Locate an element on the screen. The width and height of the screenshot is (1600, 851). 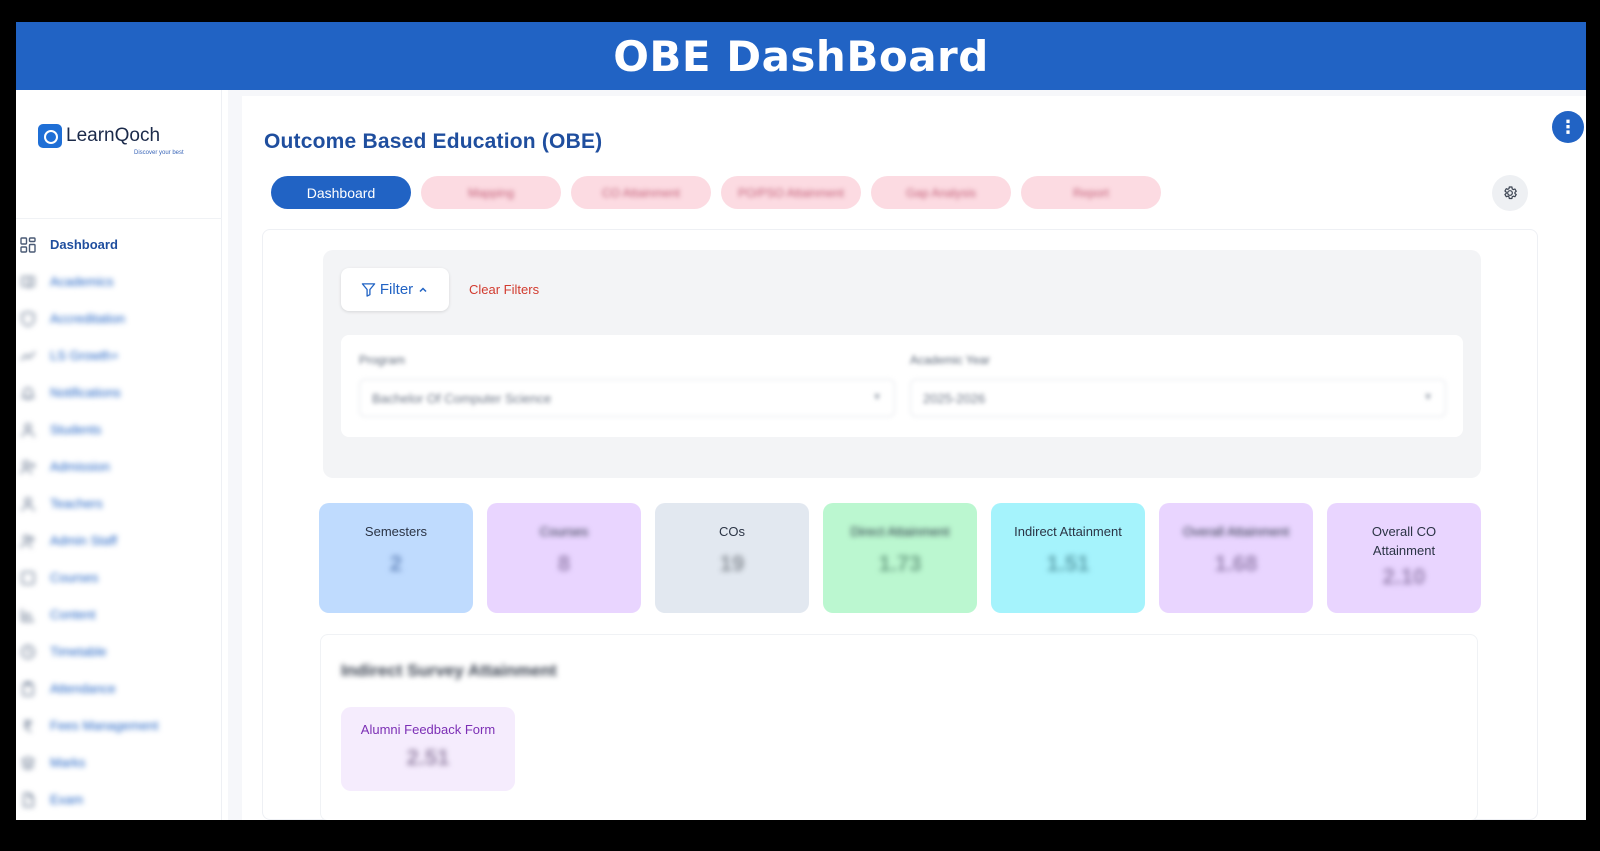
tab-po-pso-attainment: PO/PSO Attainment is located at coordinates (791, 192).